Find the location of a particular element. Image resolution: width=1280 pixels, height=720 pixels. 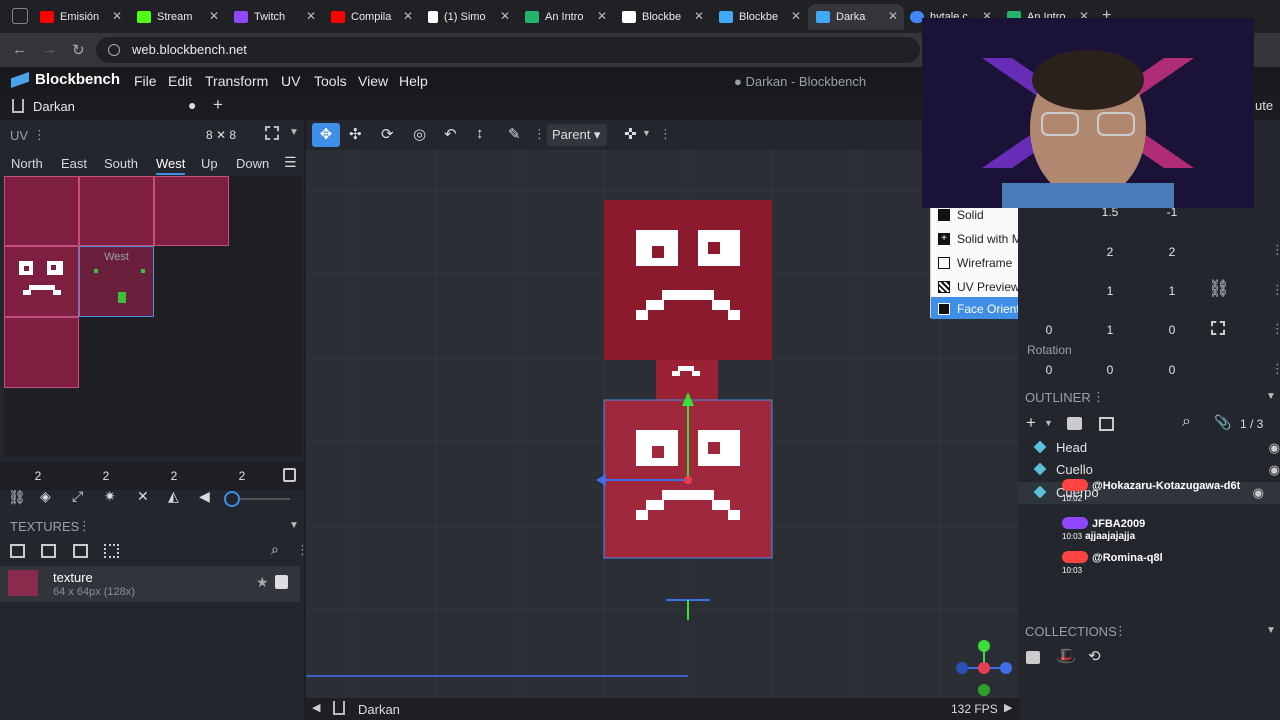

uv-handle is located at coordinates (122, 297).